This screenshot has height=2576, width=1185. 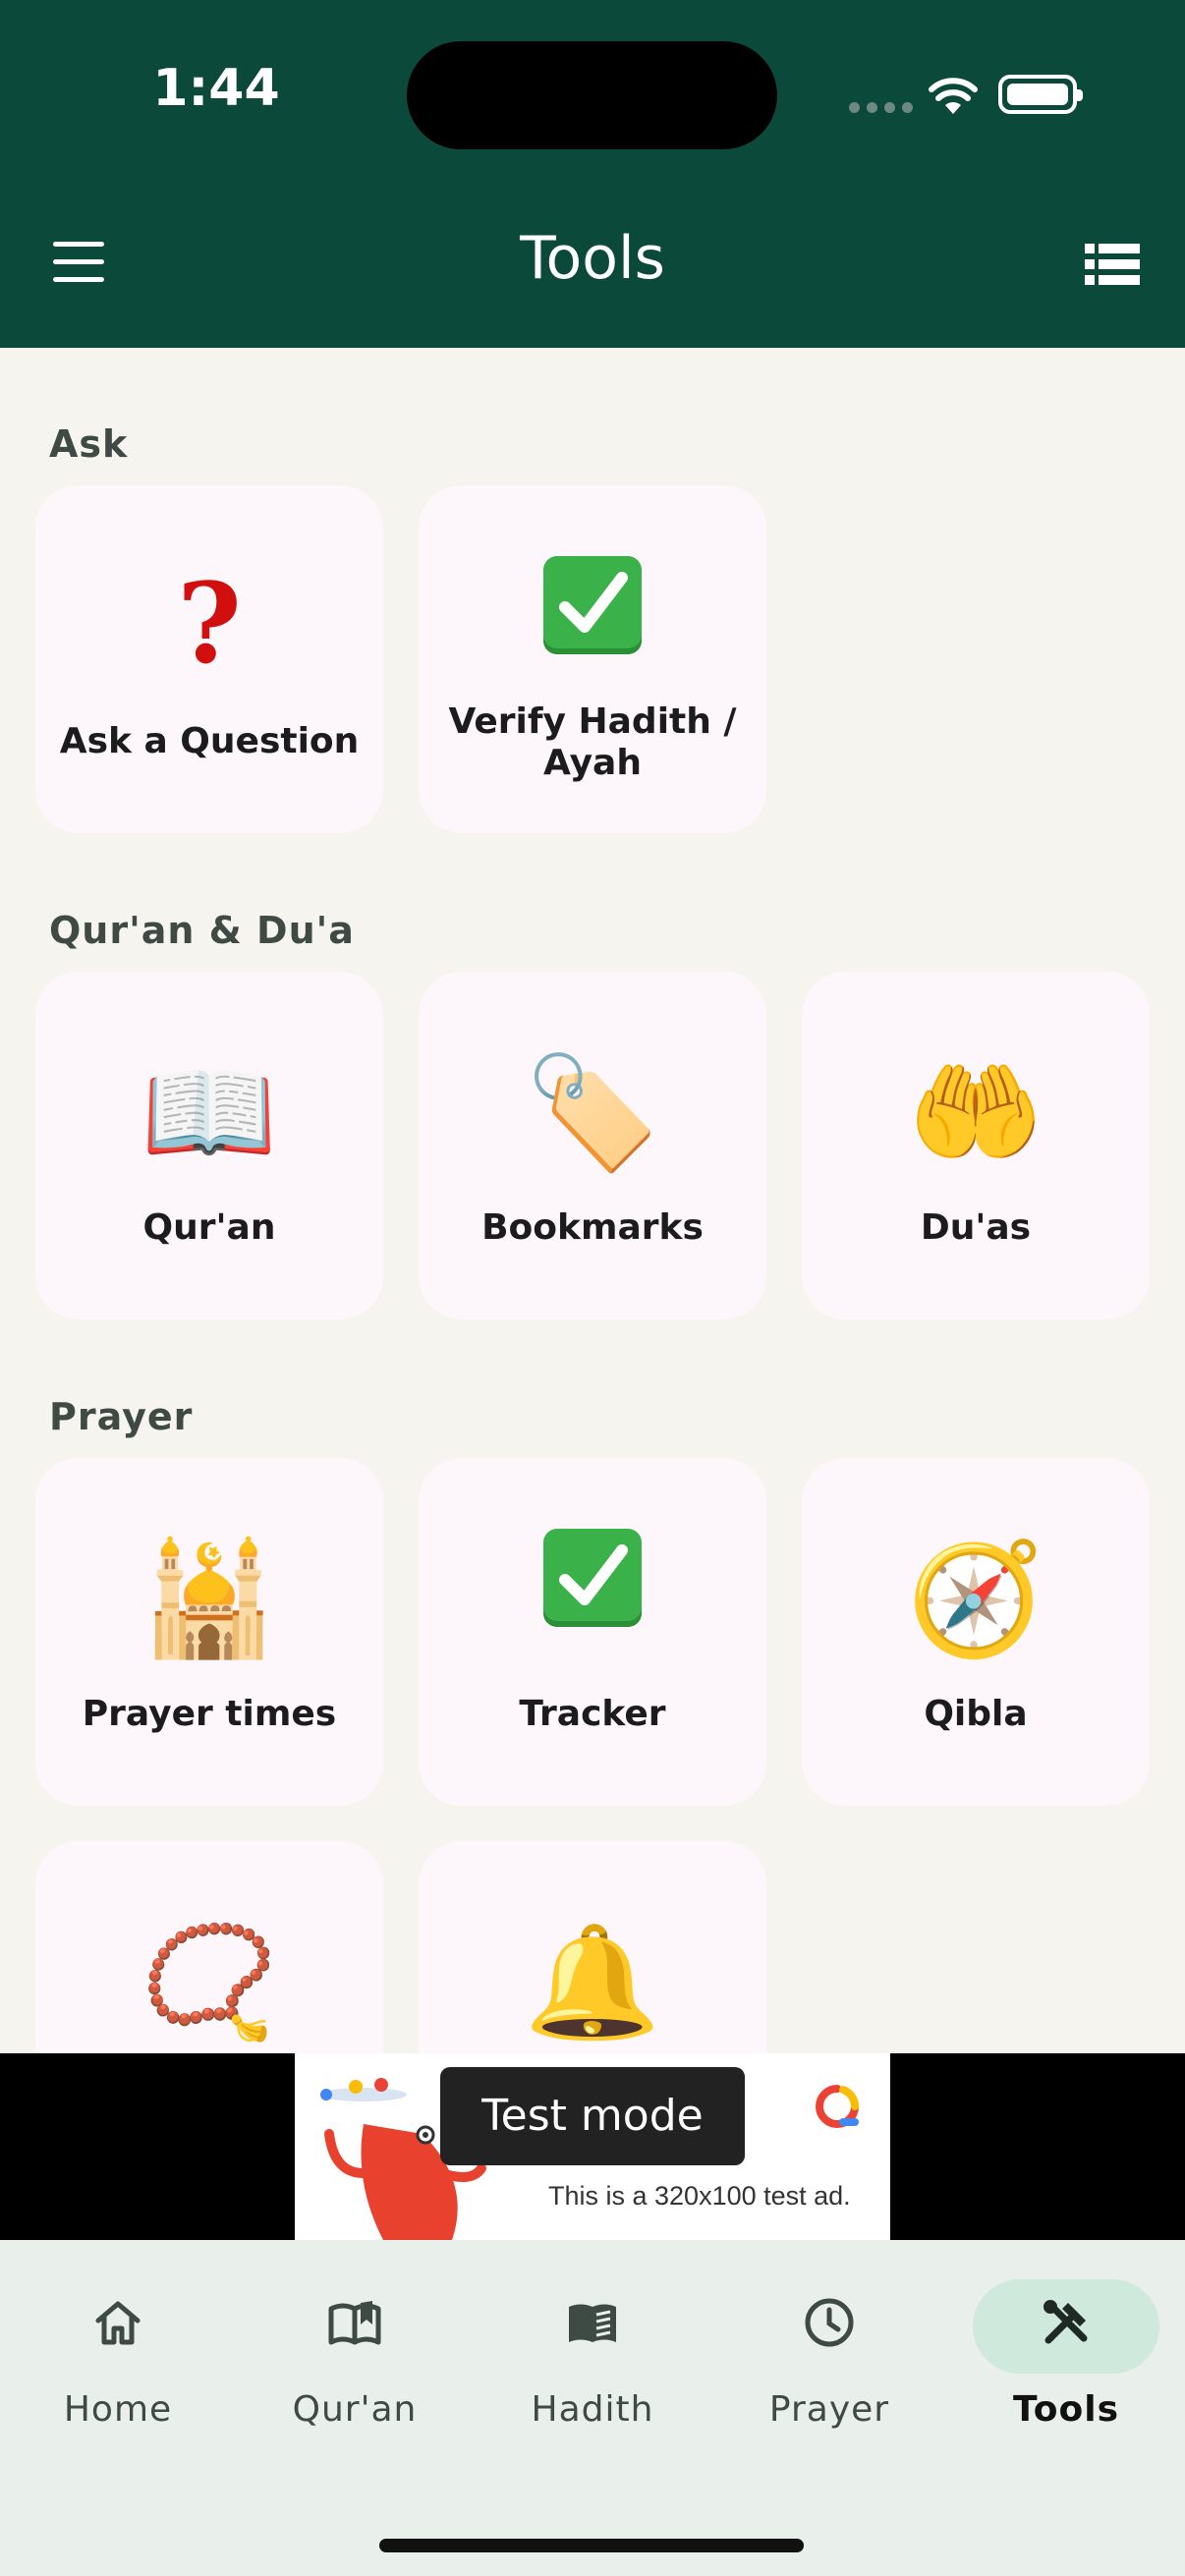 I want to click on tool-qibla: 🧭 Qibla, so click(x=976, y=1632).